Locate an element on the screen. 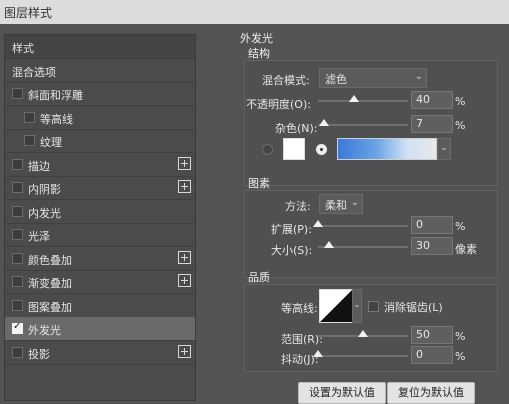  style-item-label: 内发光 is located at coordinates (44, 213).